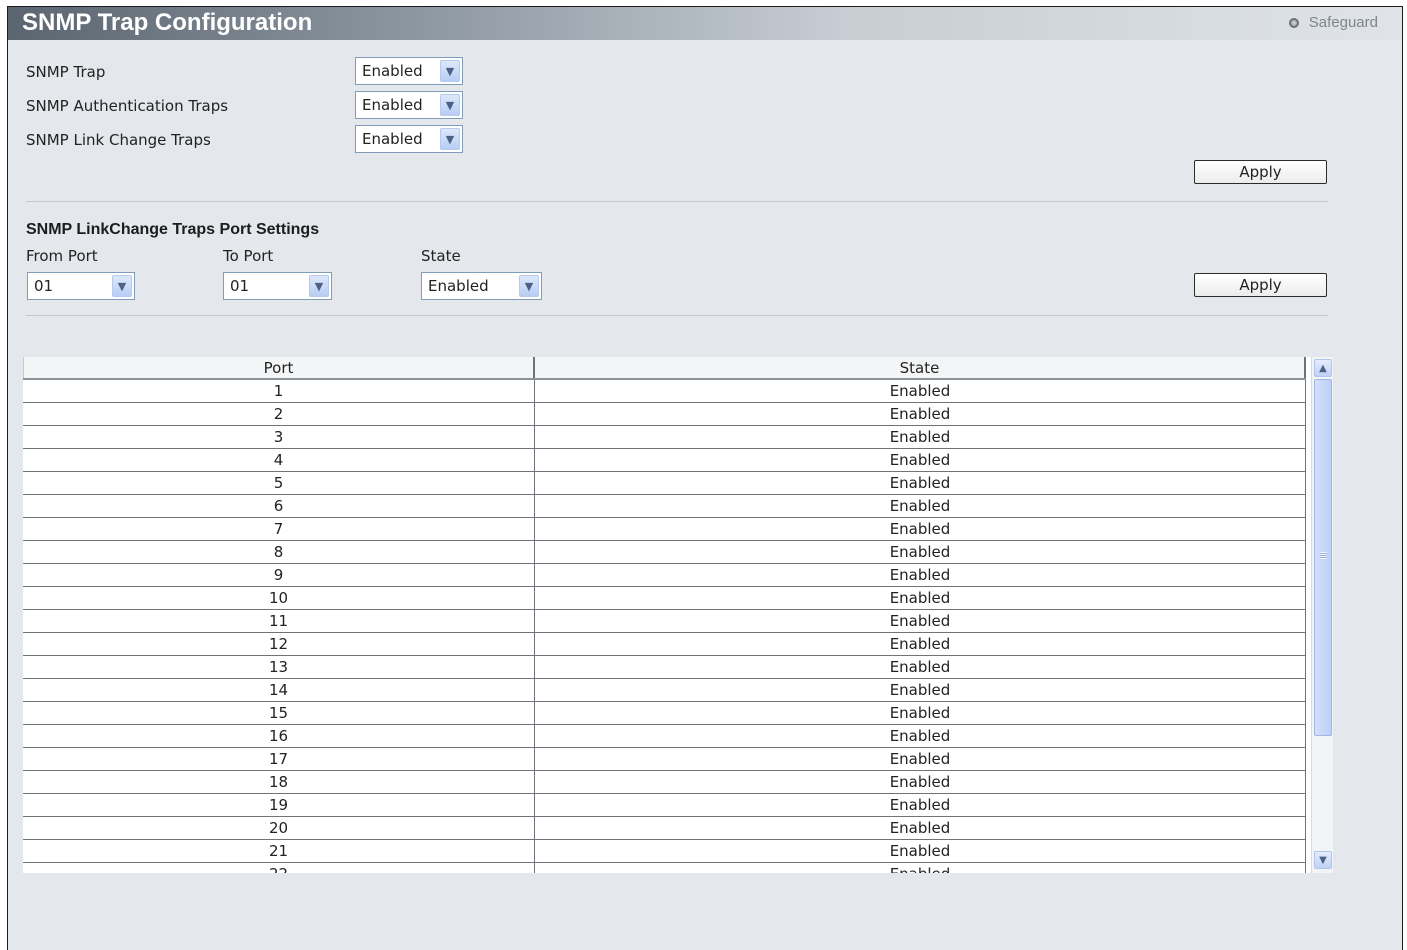  I want to click on table-row: 2 Enabled, so click(664, 414).